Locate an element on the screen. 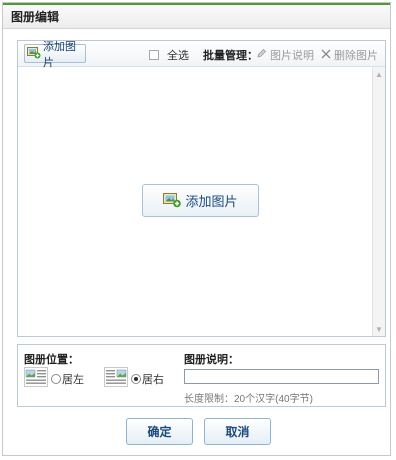 This screenshot has width=396, height=460. confirm-button: 确定 is located at coordinates (159, 431).